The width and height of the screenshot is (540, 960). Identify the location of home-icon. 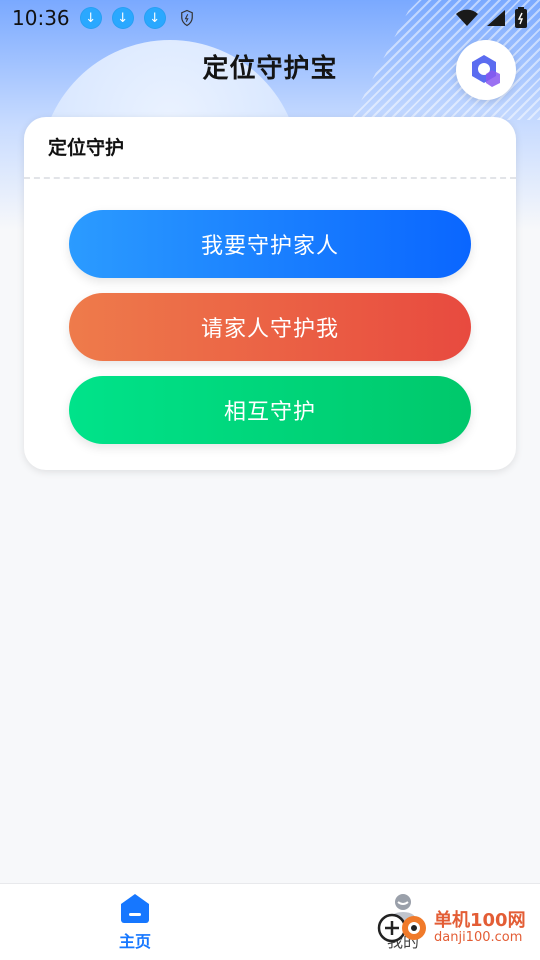
(135, 908).